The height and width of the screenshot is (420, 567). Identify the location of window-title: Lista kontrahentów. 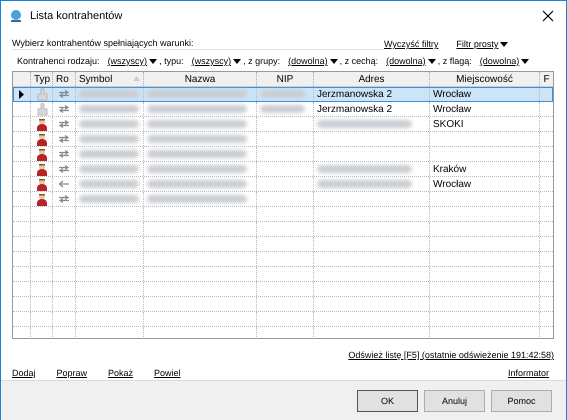
(76, 16).